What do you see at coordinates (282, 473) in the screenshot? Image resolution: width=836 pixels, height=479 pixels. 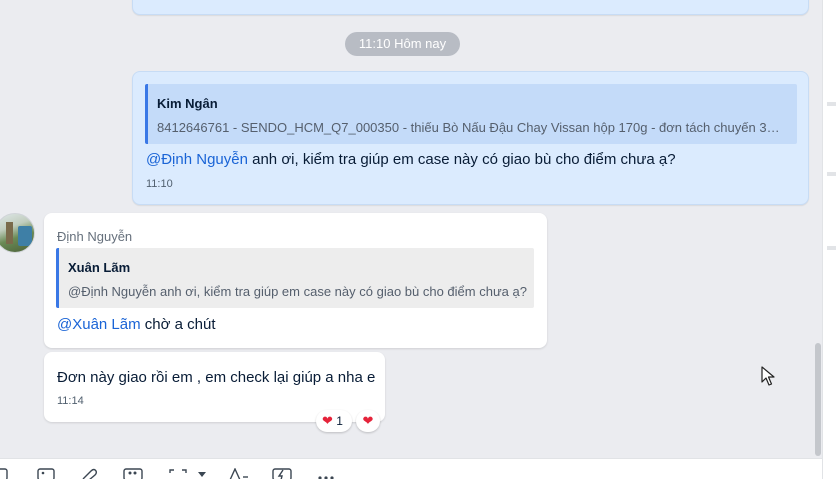 I see `flash-icon` at bounding box center [282, 473].